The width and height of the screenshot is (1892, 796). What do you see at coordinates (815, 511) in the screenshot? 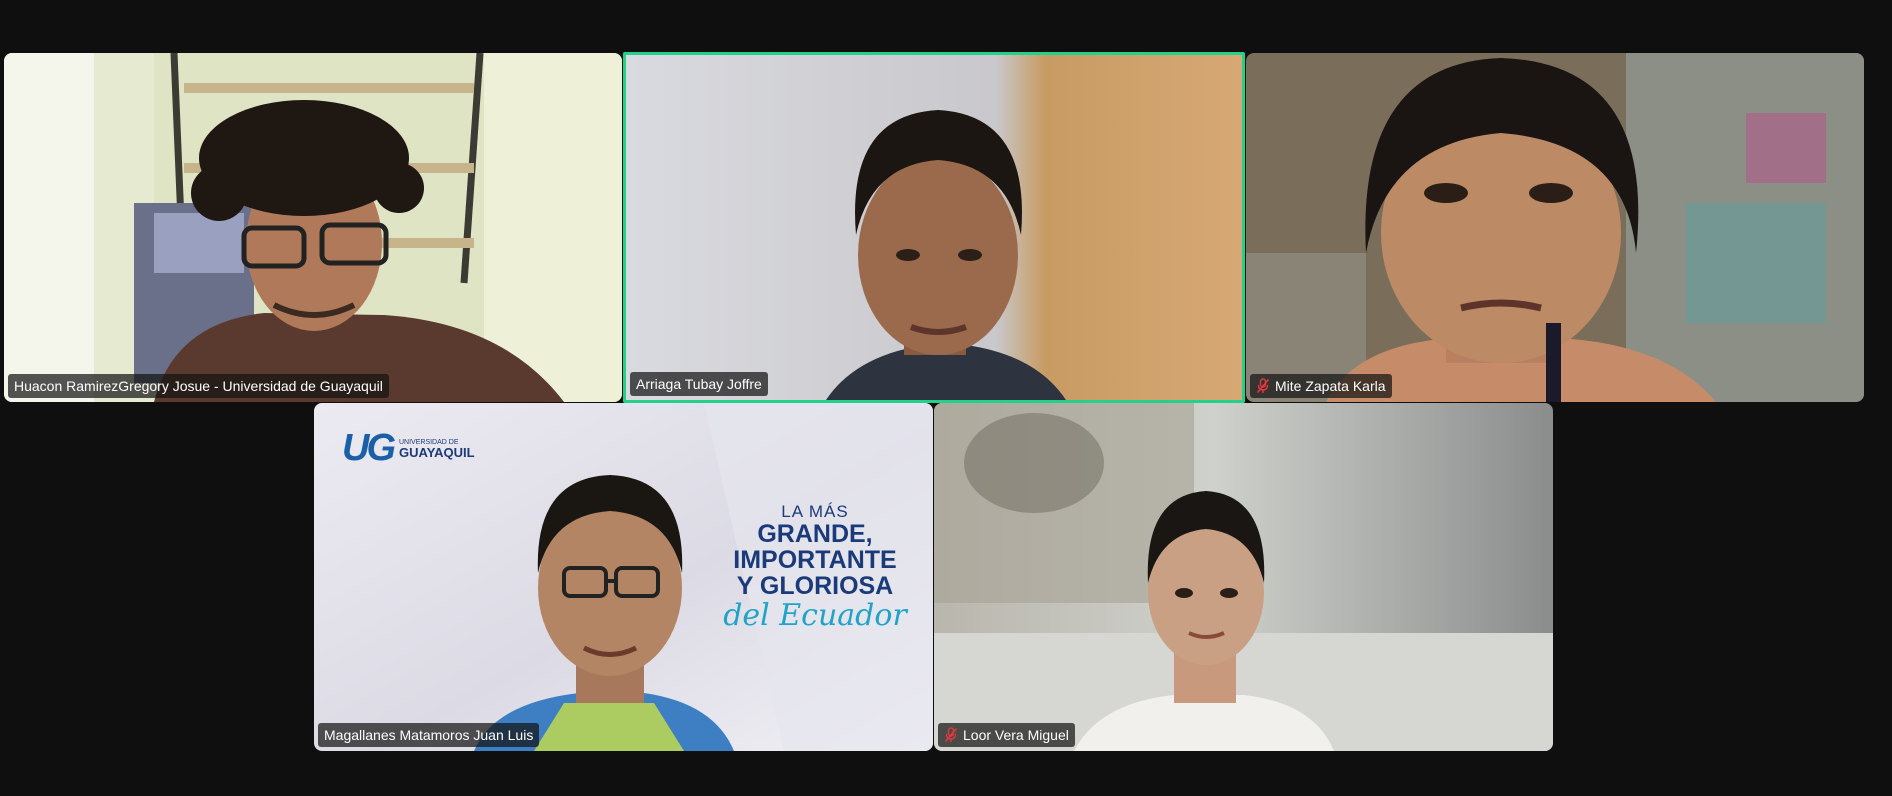
I see `slogan-small: LA MÁS` at bounding box center [815, 511].